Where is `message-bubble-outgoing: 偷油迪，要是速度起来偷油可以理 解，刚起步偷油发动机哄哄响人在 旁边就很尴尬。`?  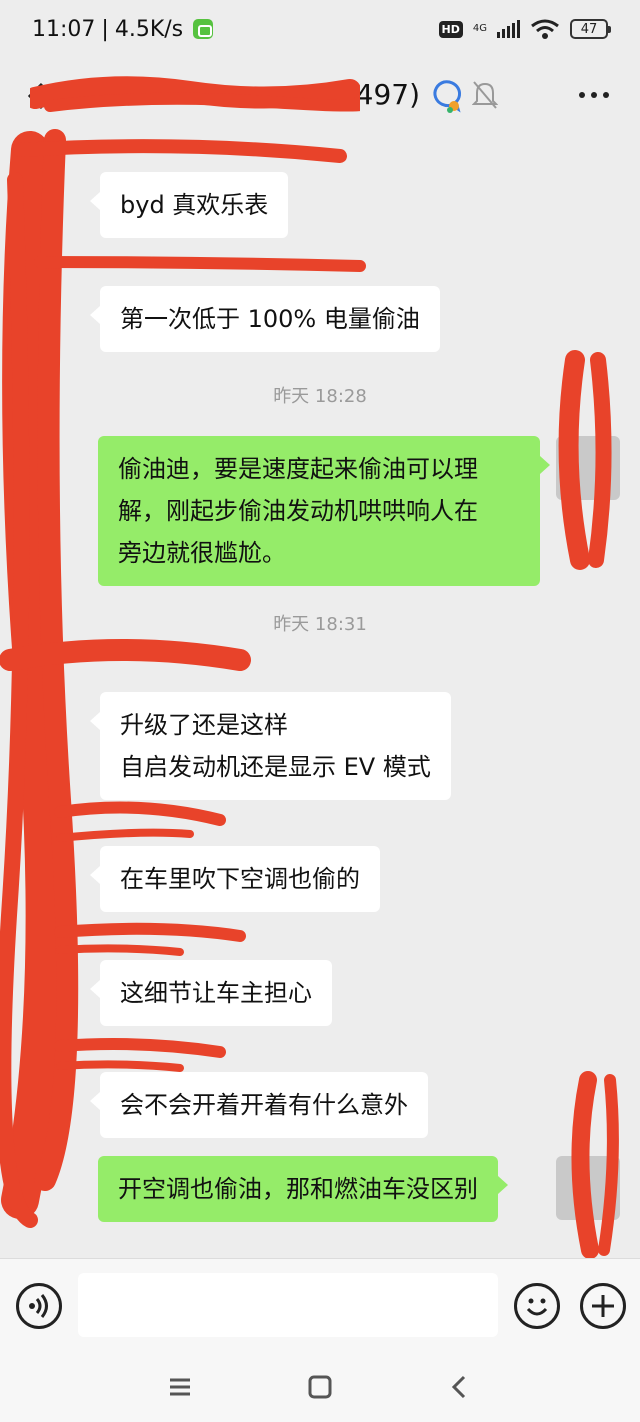 message-bubble-outgoing: 偷油迪，要是速度起来偷油可以理 解，刚起步偷油发动机哄哄响人在 旁边就很尴尬。 is located at coordinates (324, 511).